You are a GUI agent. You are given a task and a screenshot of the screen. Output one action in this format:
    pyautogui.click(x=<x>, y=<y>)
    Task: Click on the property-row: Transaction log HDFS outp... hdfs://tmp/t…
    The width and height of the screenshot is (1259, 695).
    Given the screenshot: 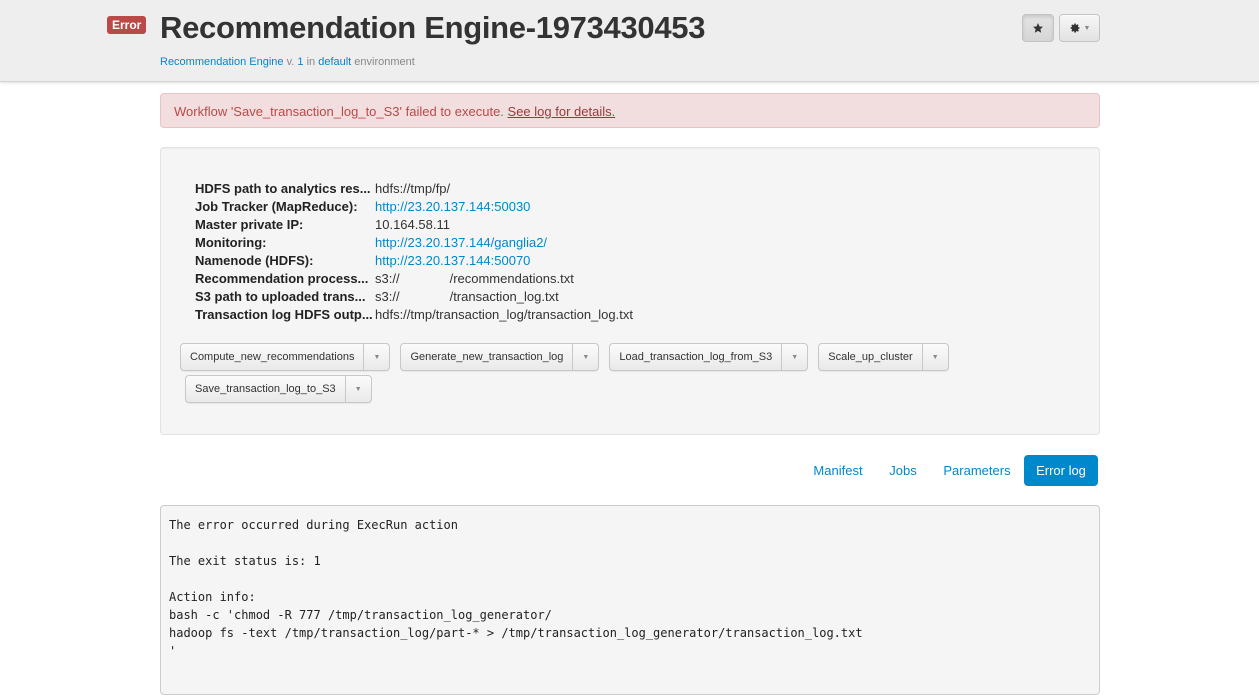 What is the action you would take?
    pyautogui.click(x=414, y=315)
    